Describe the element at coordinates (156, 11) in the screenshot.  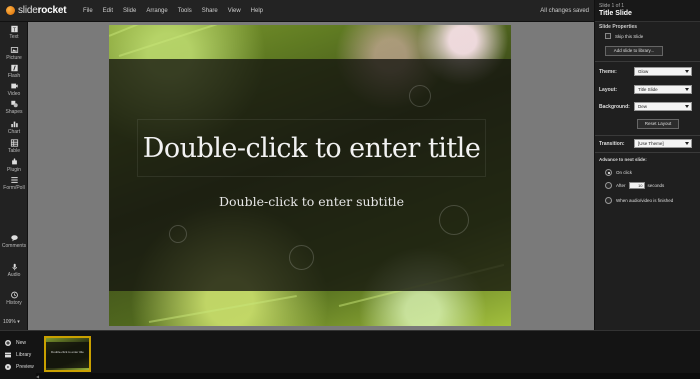
I see `menu-arrange: Arrange` at that location.